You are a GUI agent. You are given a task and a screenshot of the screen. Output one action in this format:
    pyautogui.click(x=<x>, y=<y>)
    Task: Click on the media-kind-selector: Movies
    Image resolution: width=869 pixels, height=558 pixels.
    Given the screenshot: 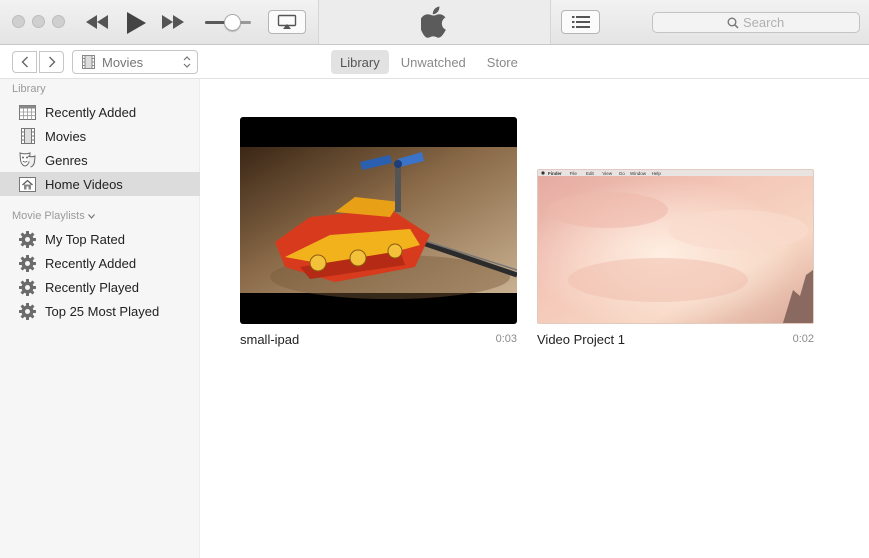 What is the action you would take?
    pyautogui.click(x=135, y=62)
    